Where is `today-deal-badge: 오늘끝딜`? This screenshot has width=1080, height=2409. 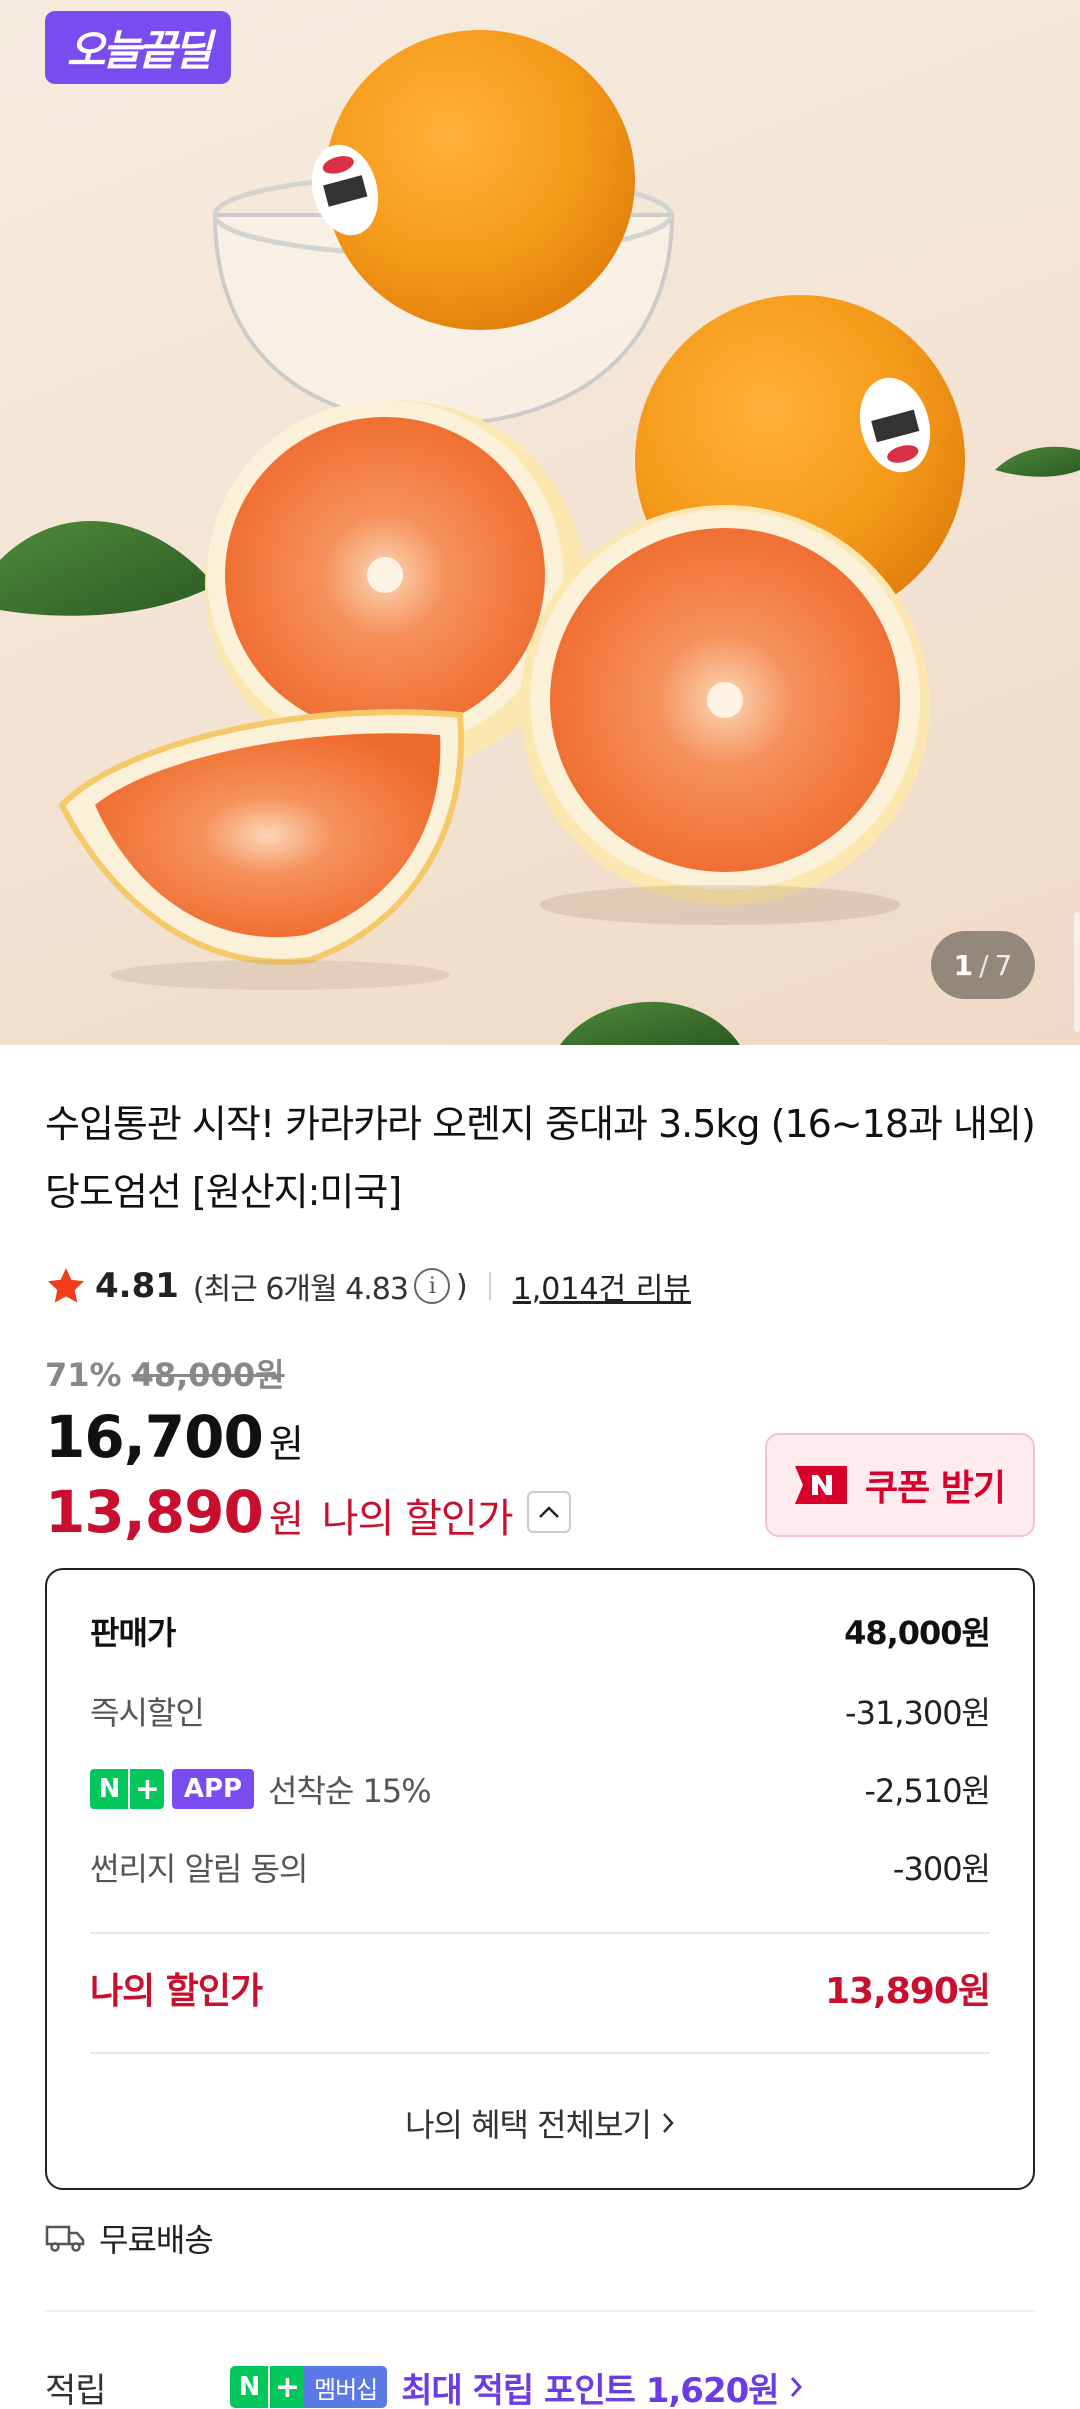
today-deal-badge: 오늘끝딜 is located at coordinates (138, 47).